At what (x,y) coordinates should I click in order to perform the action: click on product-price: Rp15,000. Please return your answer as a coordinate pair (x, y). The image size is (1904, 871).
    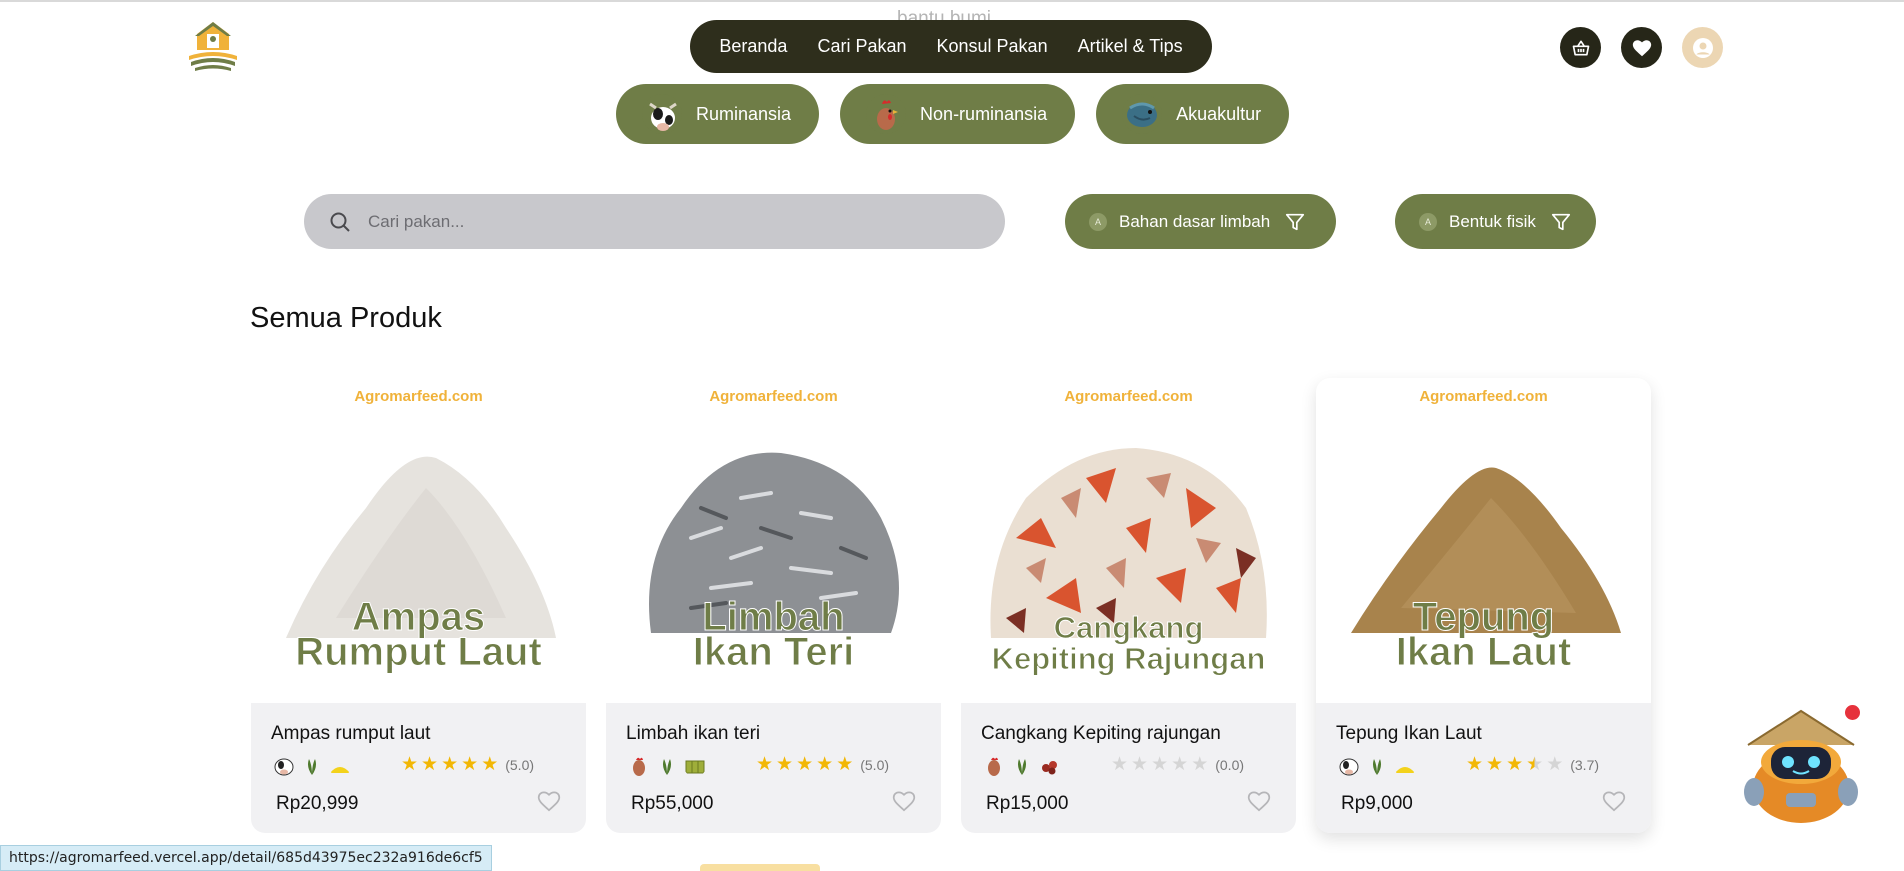
    Looking at the image, I should click on (1027, 803).